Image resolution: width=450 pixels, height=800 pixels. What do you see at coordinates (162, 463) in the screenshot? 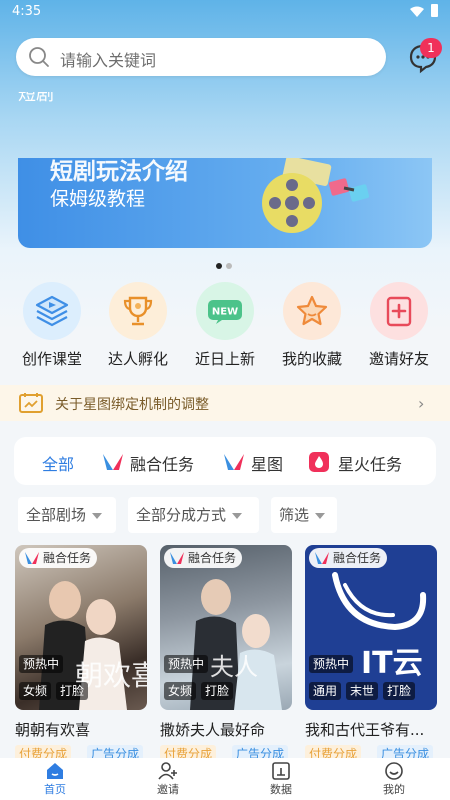
I see `tab-fusion-task: 融合任务` at bounding box center [162, 463].